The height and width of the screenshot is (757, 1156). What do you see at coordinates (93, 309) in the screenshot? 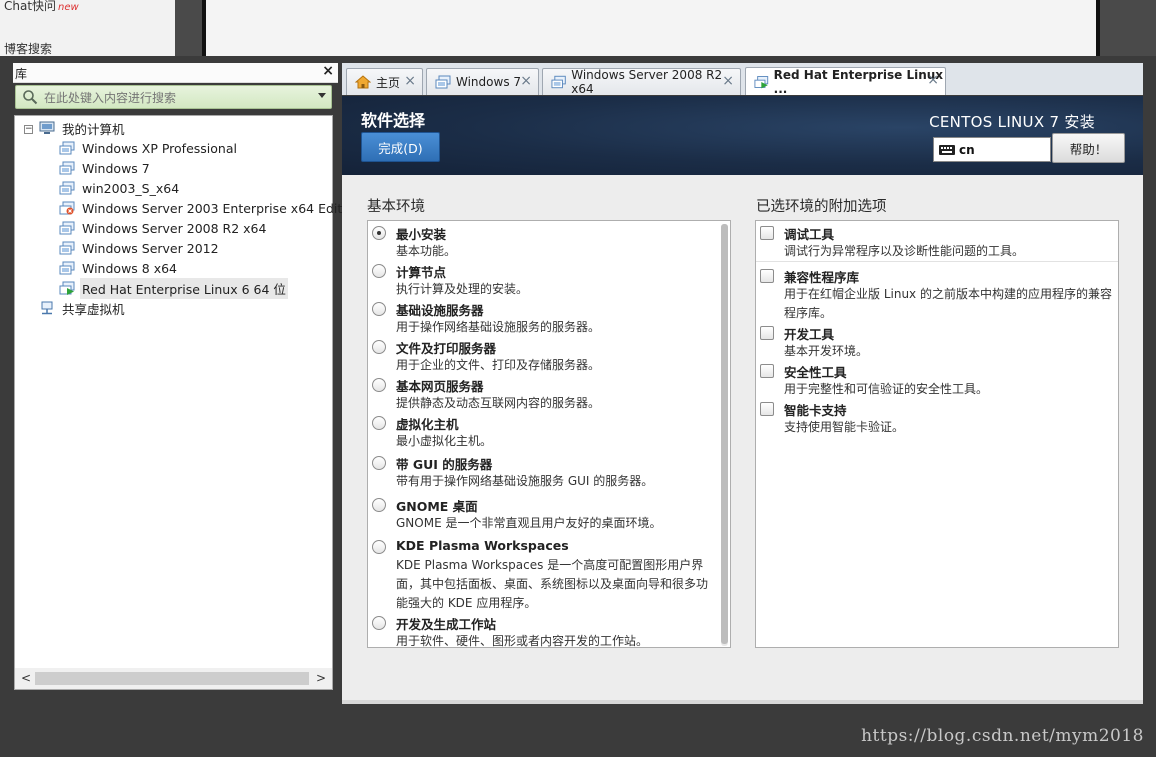
I see `tree-label: 共享虚拟机` at bounding box center [93, 309].